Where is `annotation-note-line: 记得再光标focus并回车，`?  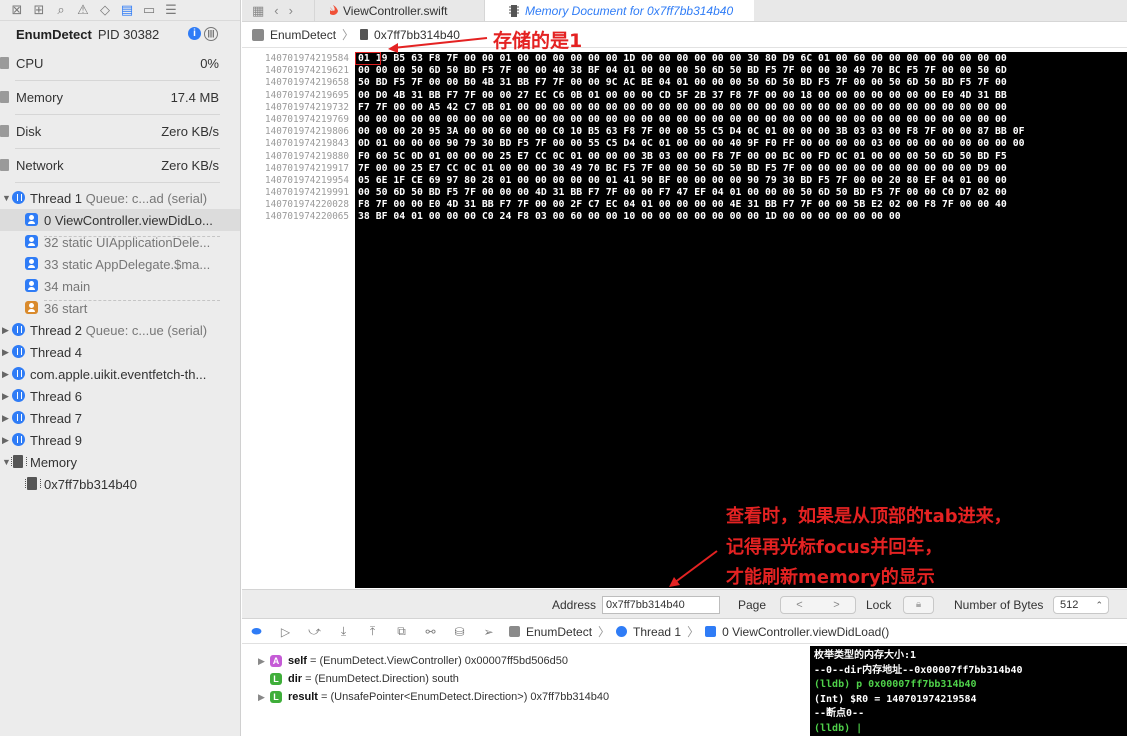 annotation-note-line: 记得再光标focus并回车， is located at coordinates (834, 547).